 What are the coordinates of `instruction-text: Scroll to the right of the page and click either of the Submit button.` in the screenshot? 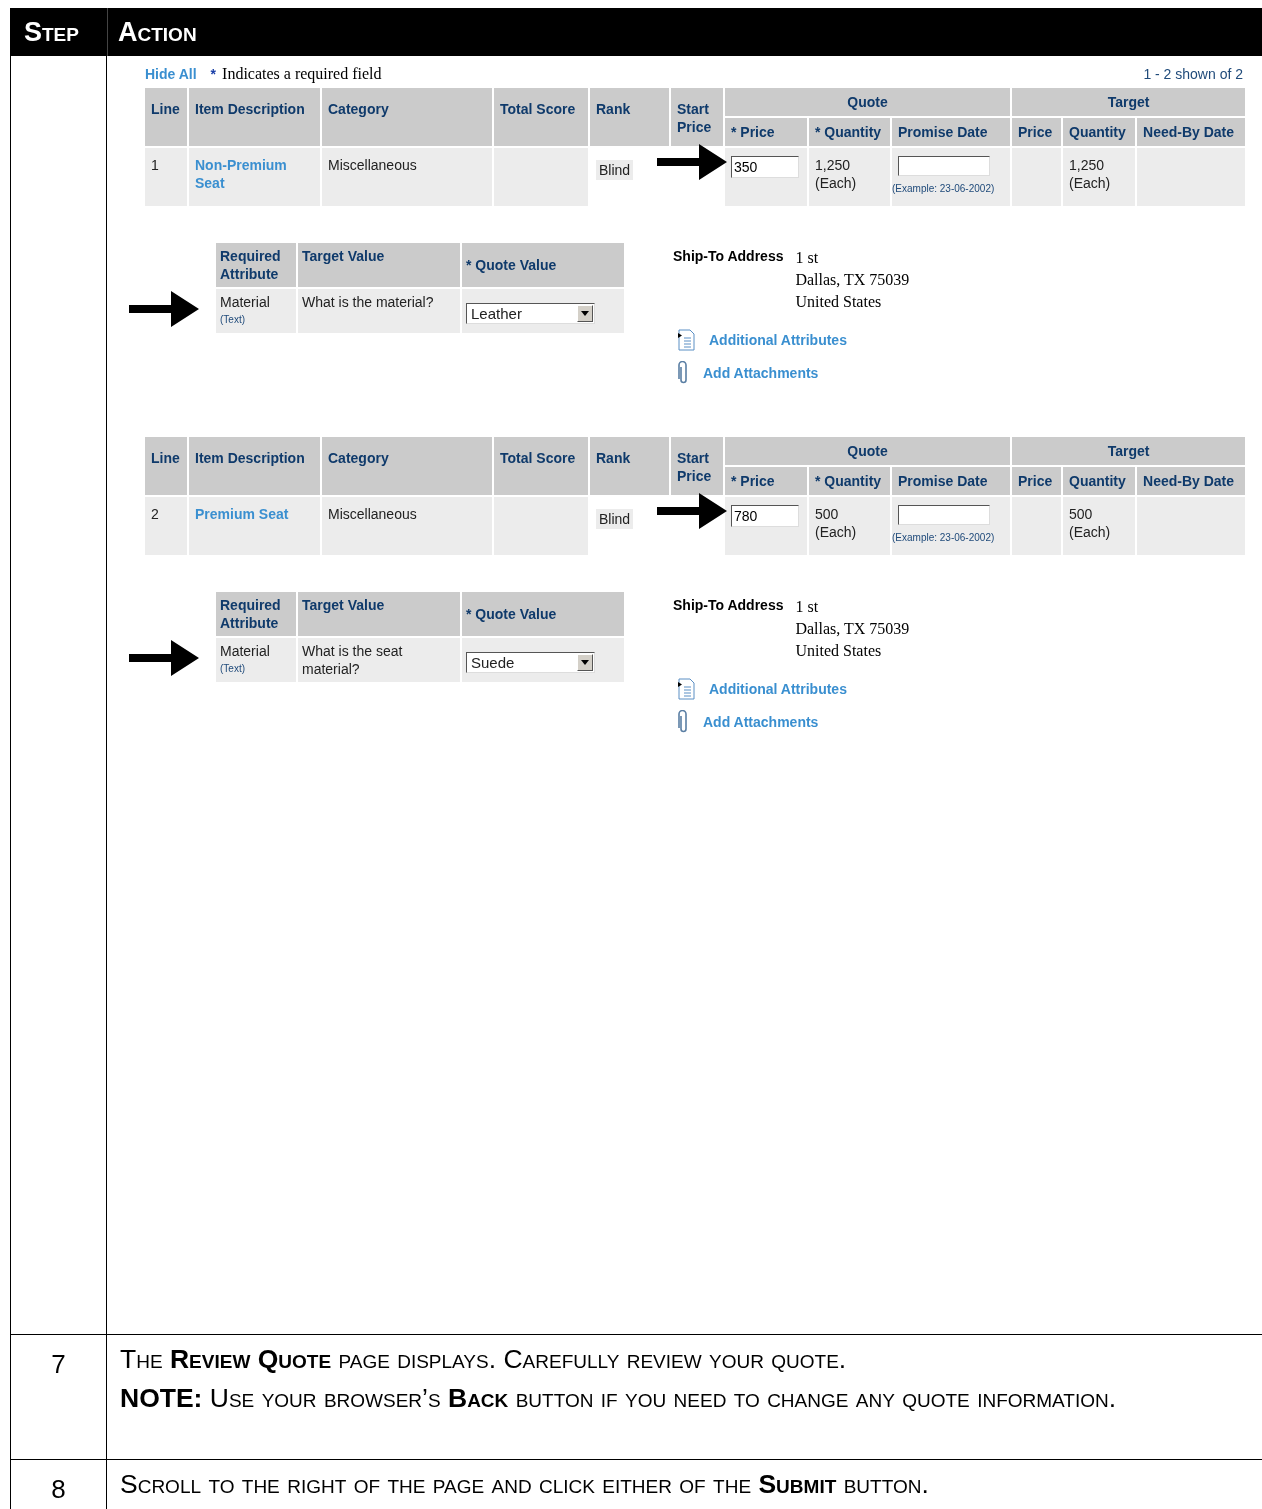 It's located at (525, 1484).